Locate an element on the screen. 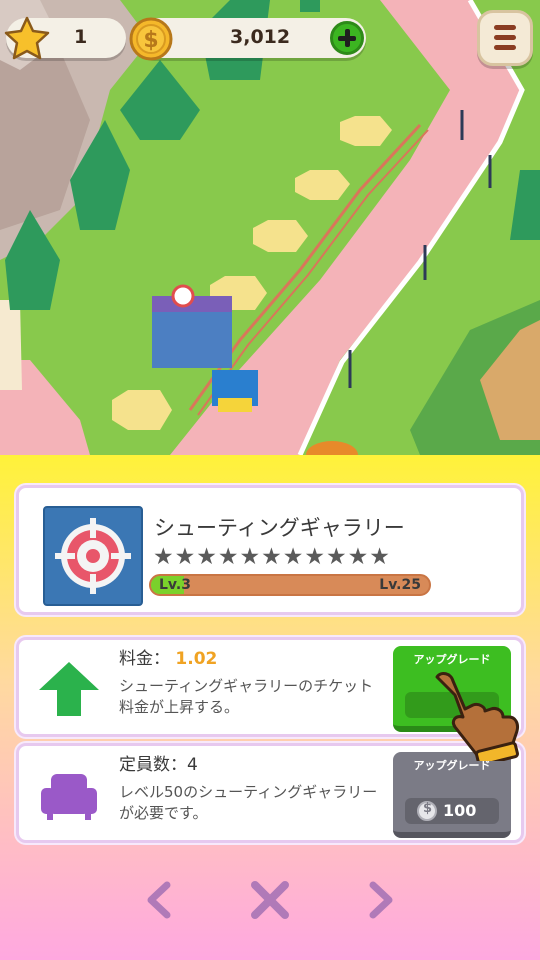 This screenshot has width=540, height=960. capacity-description: レベル50のシューティングギャラリーが必要です。 is located at coordinates (248, 802).